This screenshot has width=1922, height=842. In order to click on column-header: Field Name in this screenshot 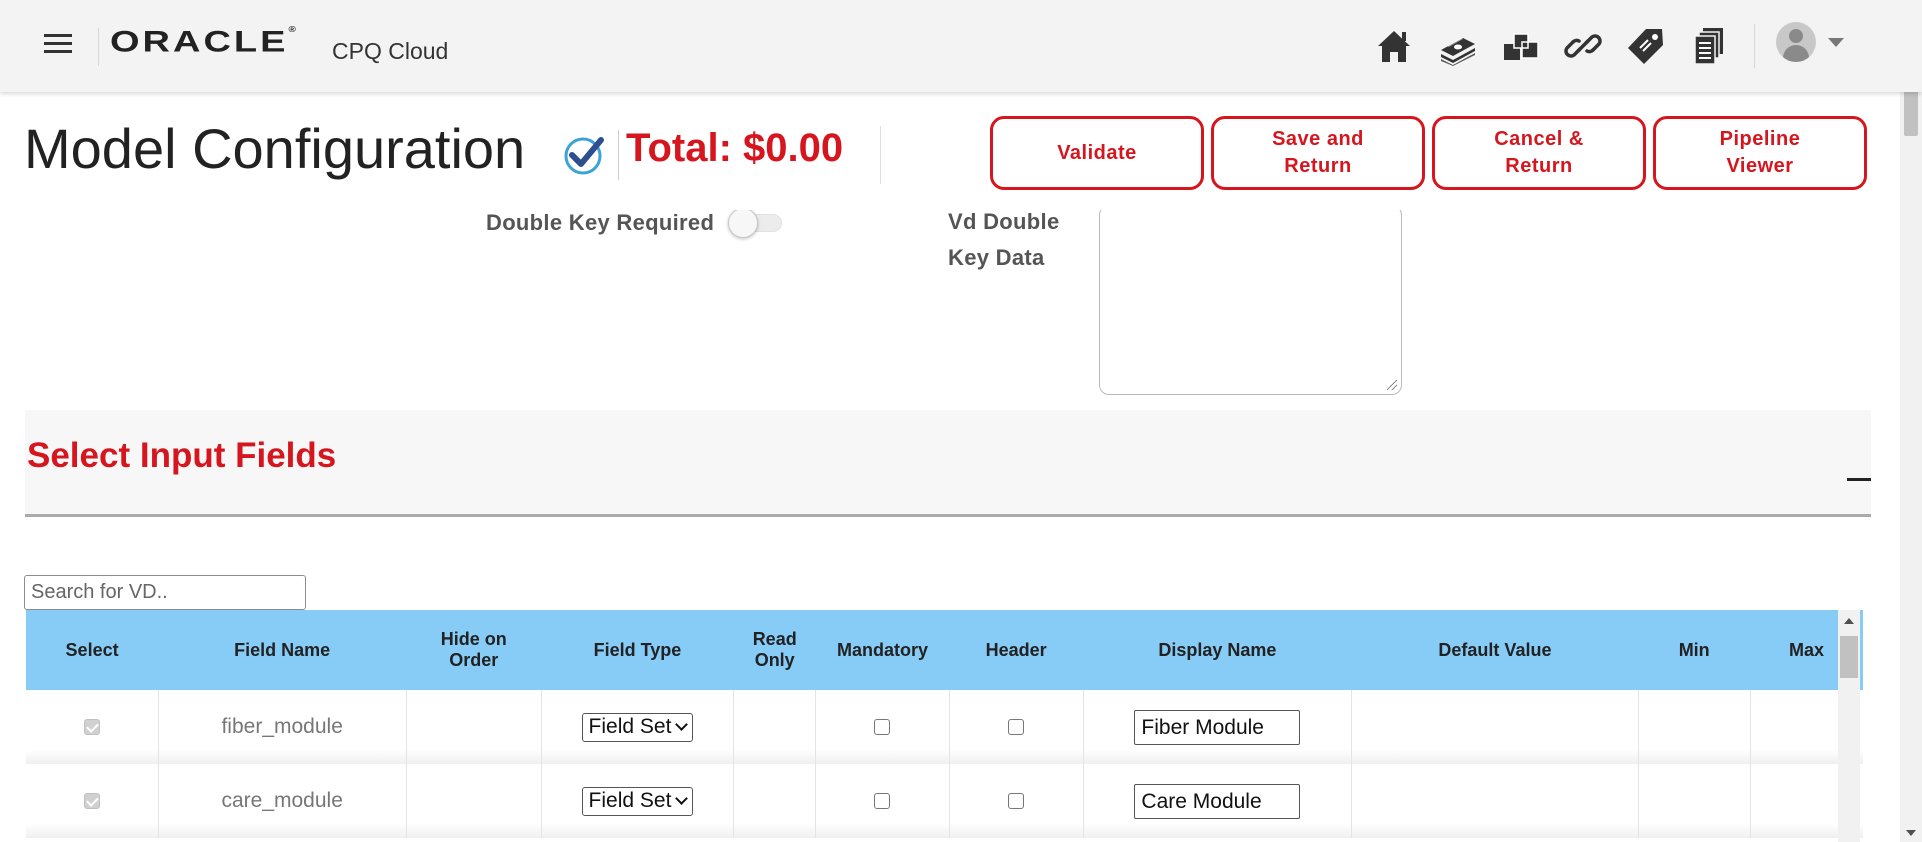, I will do `click(282, 650)`.